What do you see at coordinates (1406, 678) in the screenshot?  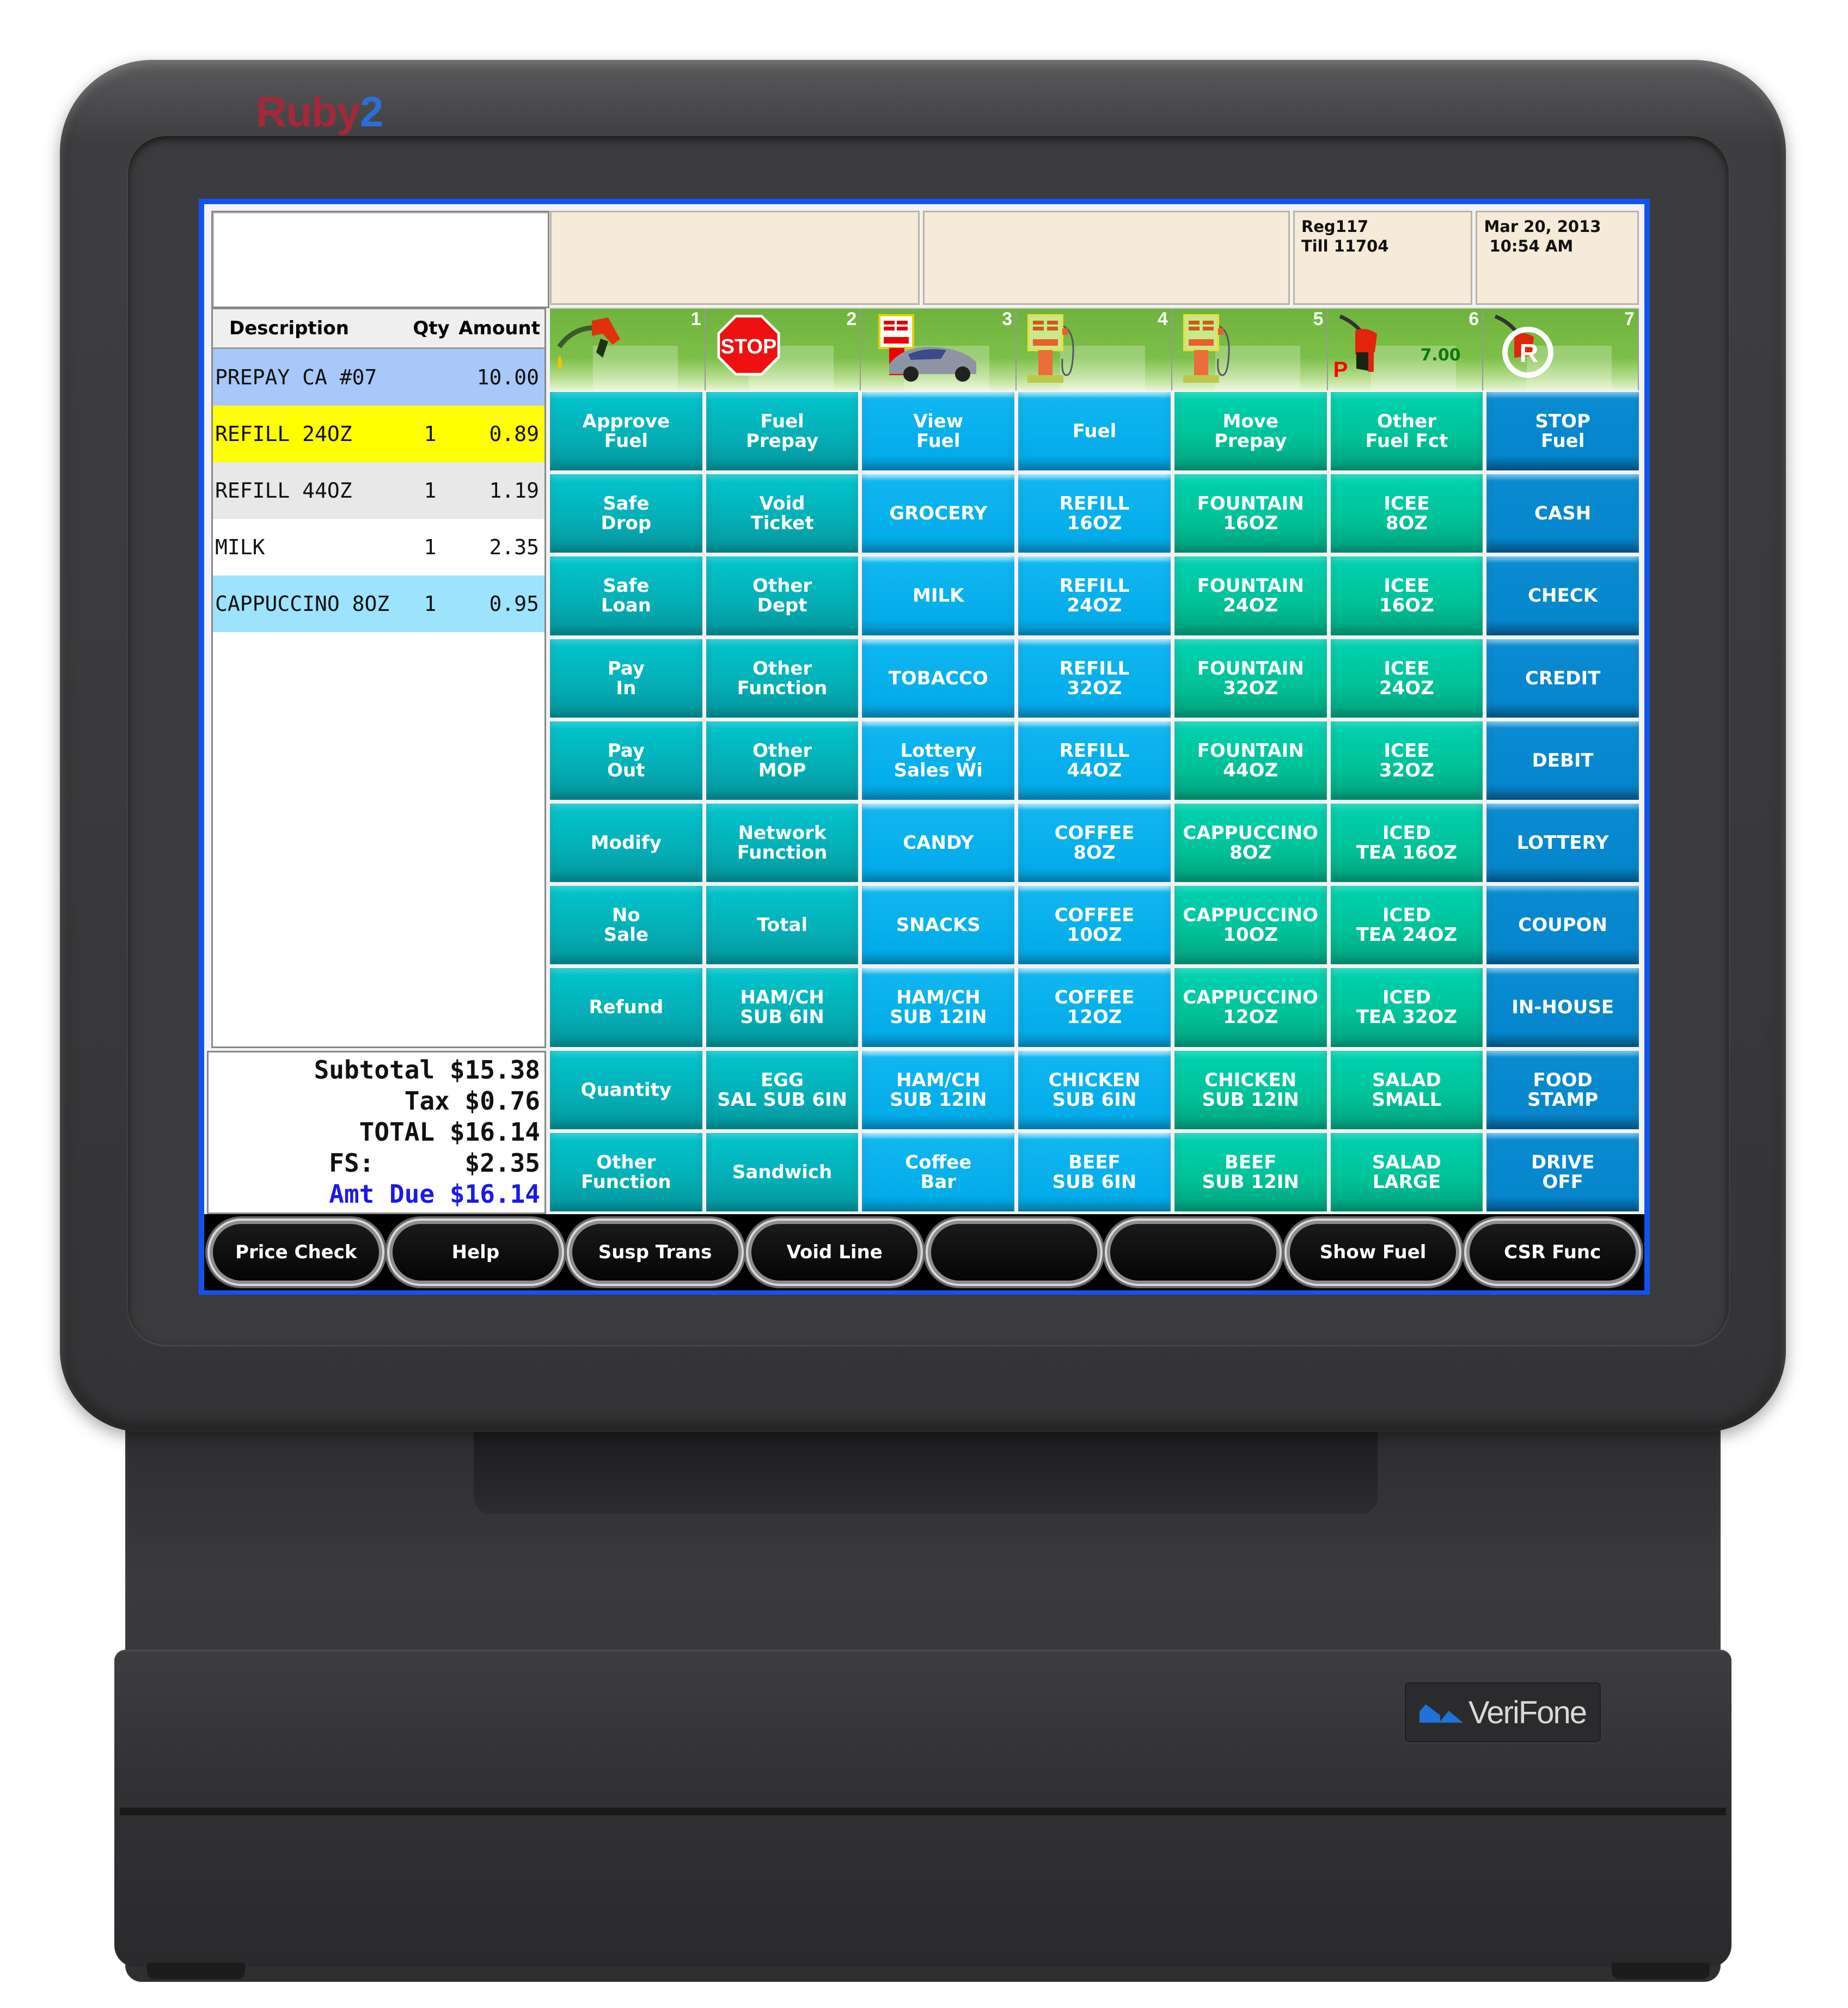 I see `key-icee-24oz: ICEE 24OZ` at bounding box center [1406, 678].